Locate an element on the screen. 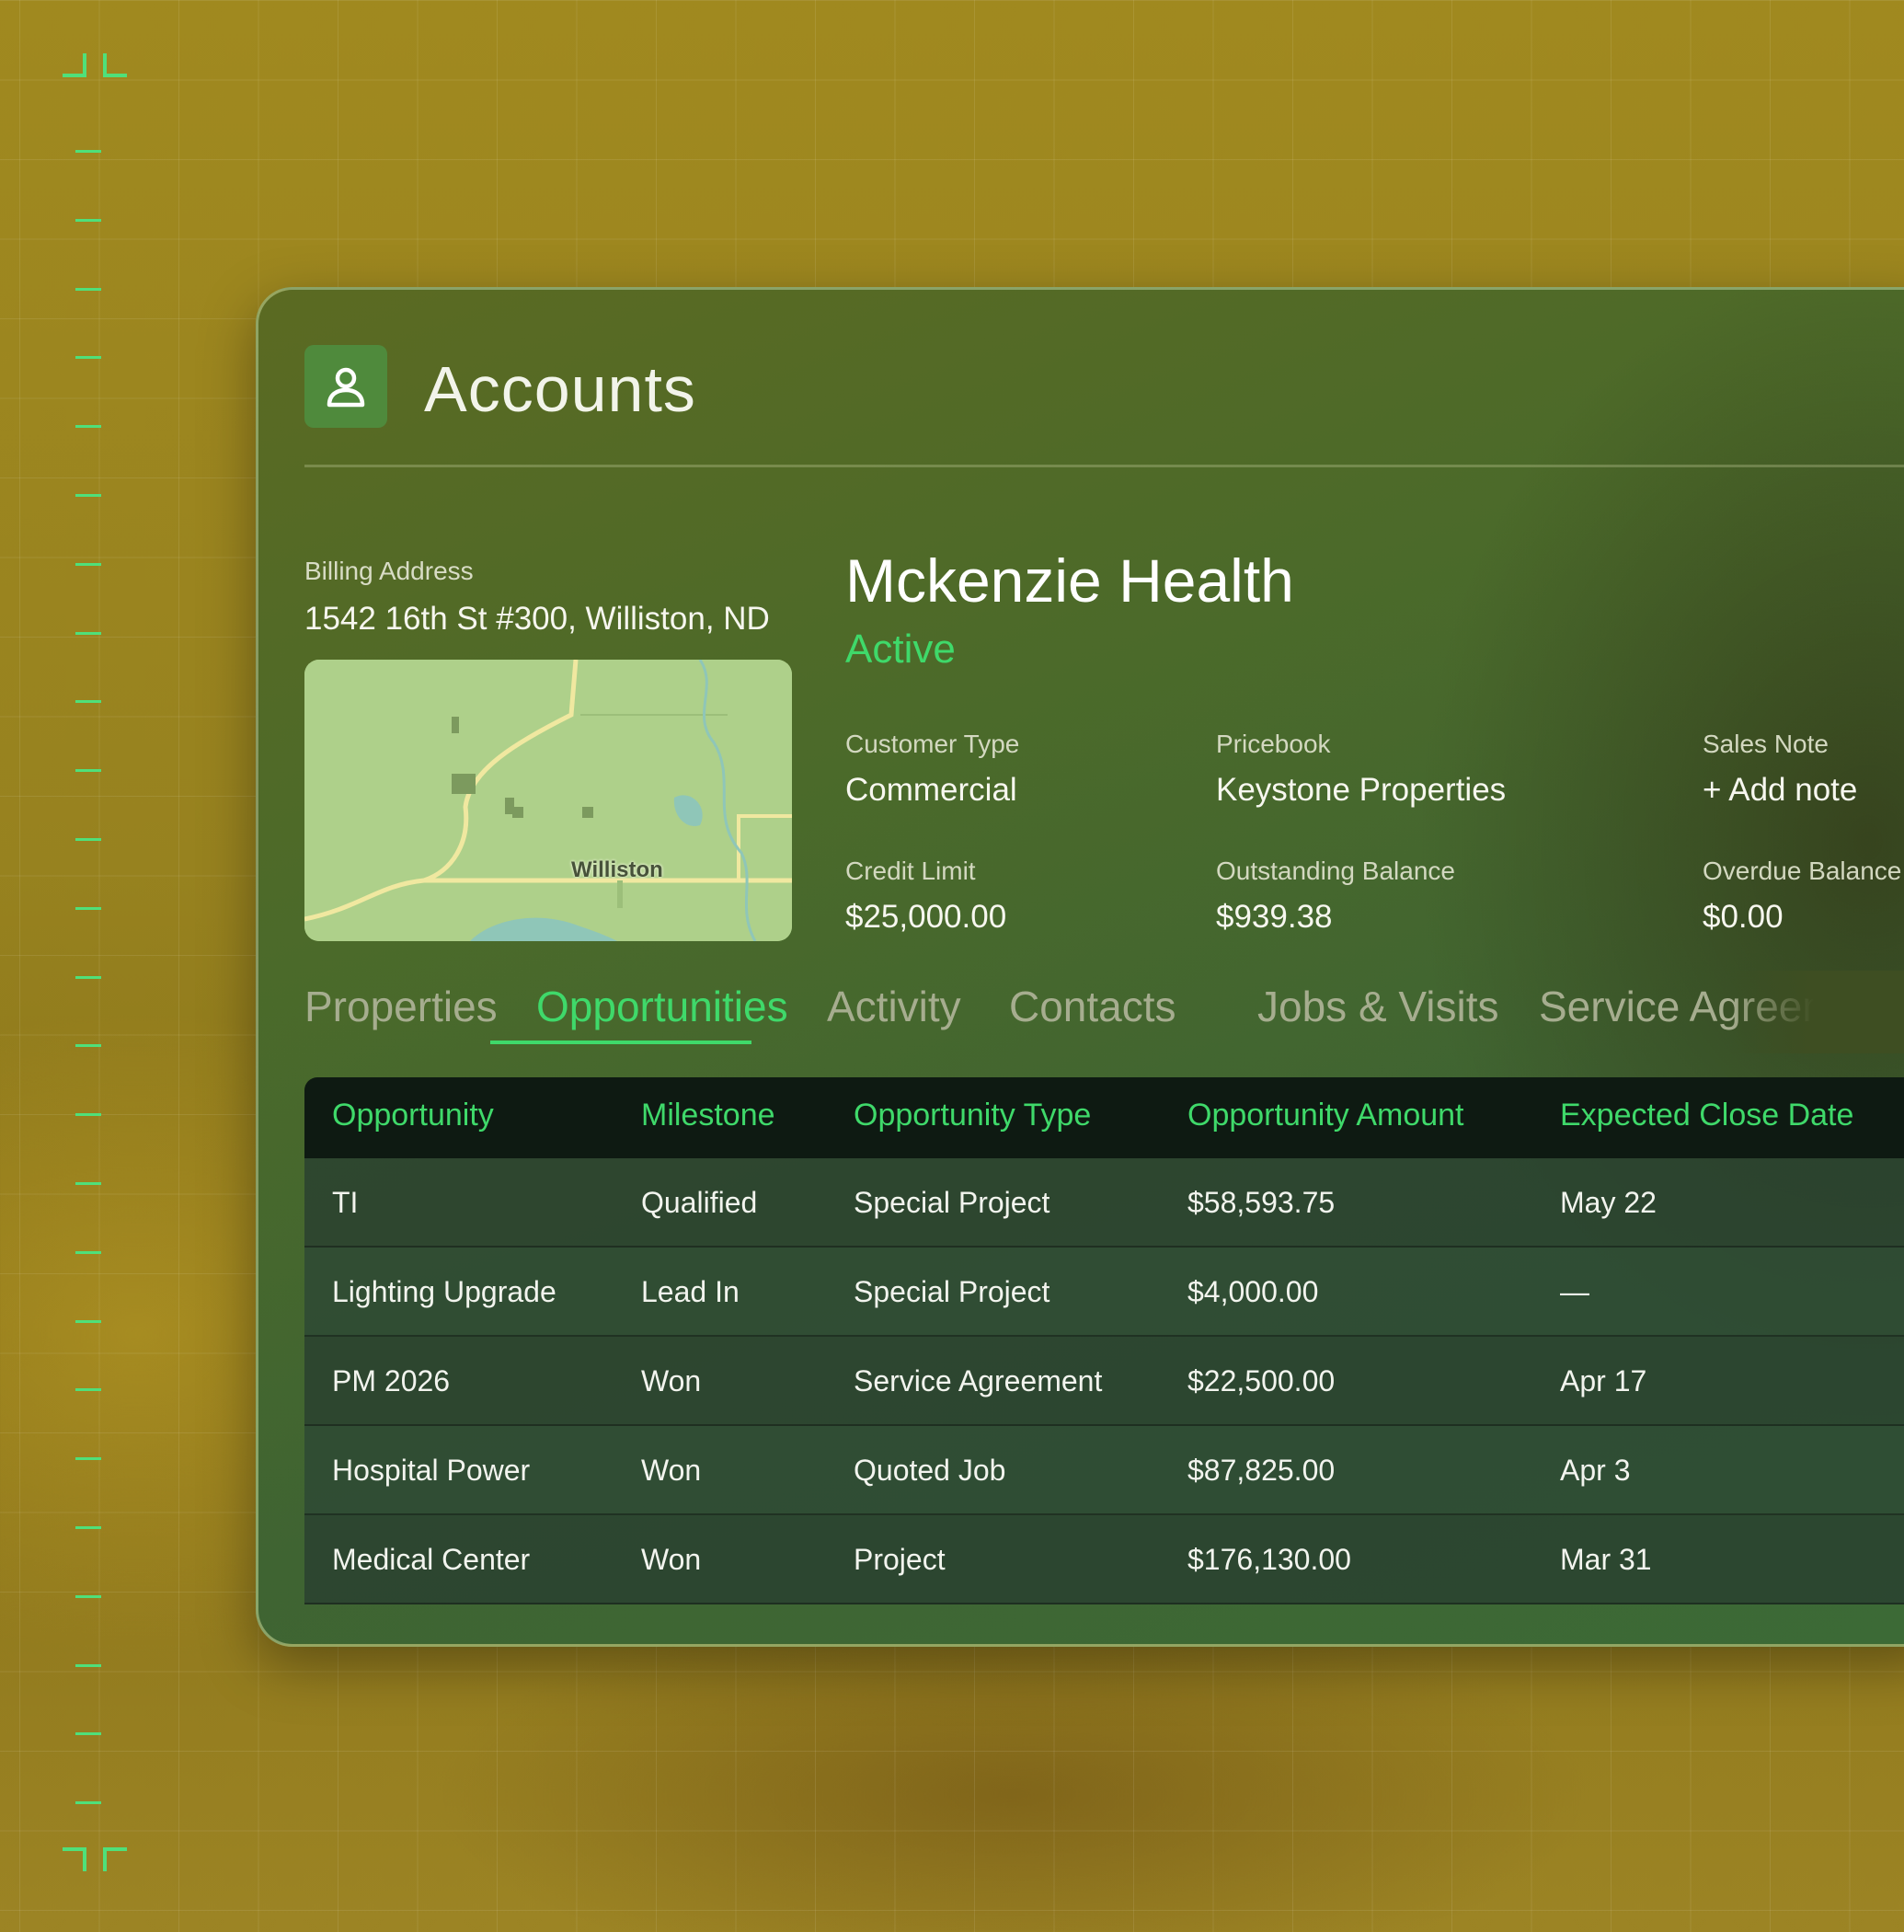 This screenshot has height=1932, width=1904. cell-opportunity: TI is located at coordinates (345, 1202).